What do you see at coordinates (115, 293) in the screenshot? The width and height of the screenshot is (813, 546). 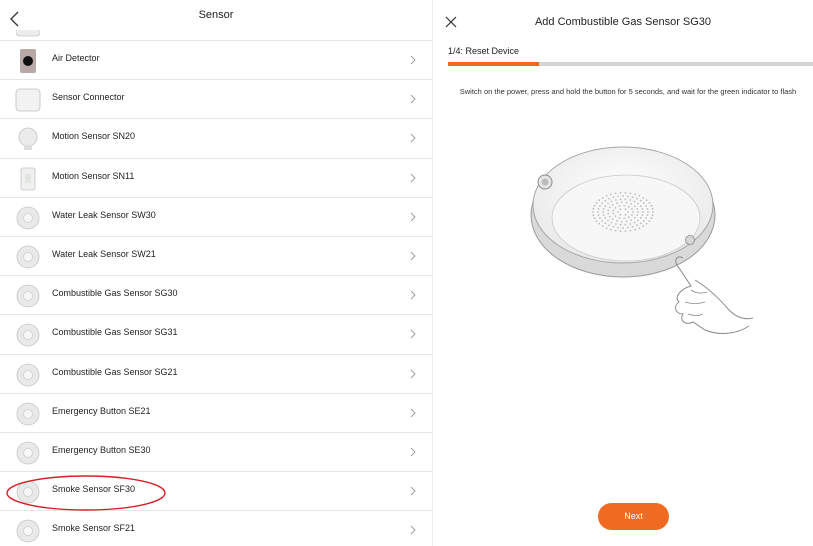 I see `list-item-label: Combustible Gas Sensor SG30` at bounding box center [115, 293].